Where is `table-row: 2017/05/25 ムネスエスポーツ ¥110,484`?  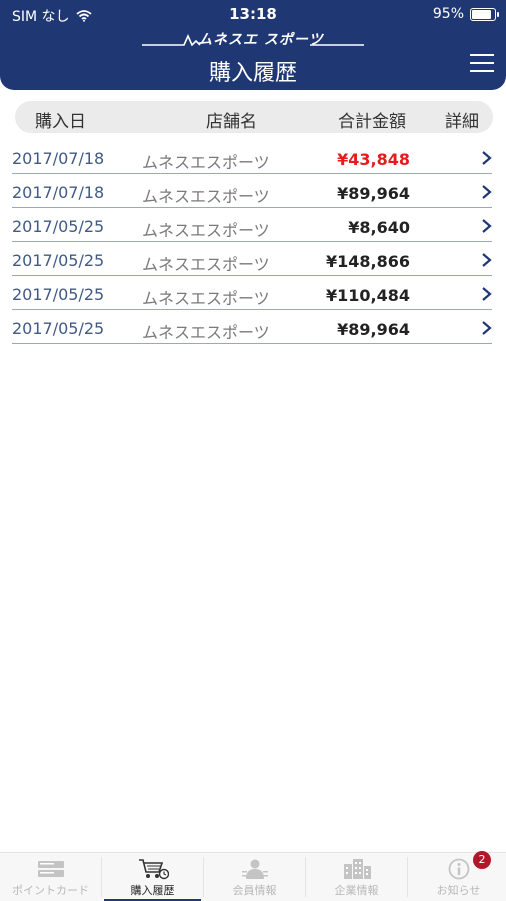
table-row: 2017/05/25 ムネスエスポーツ ¥110,484 is located at coordinates (252, 293).